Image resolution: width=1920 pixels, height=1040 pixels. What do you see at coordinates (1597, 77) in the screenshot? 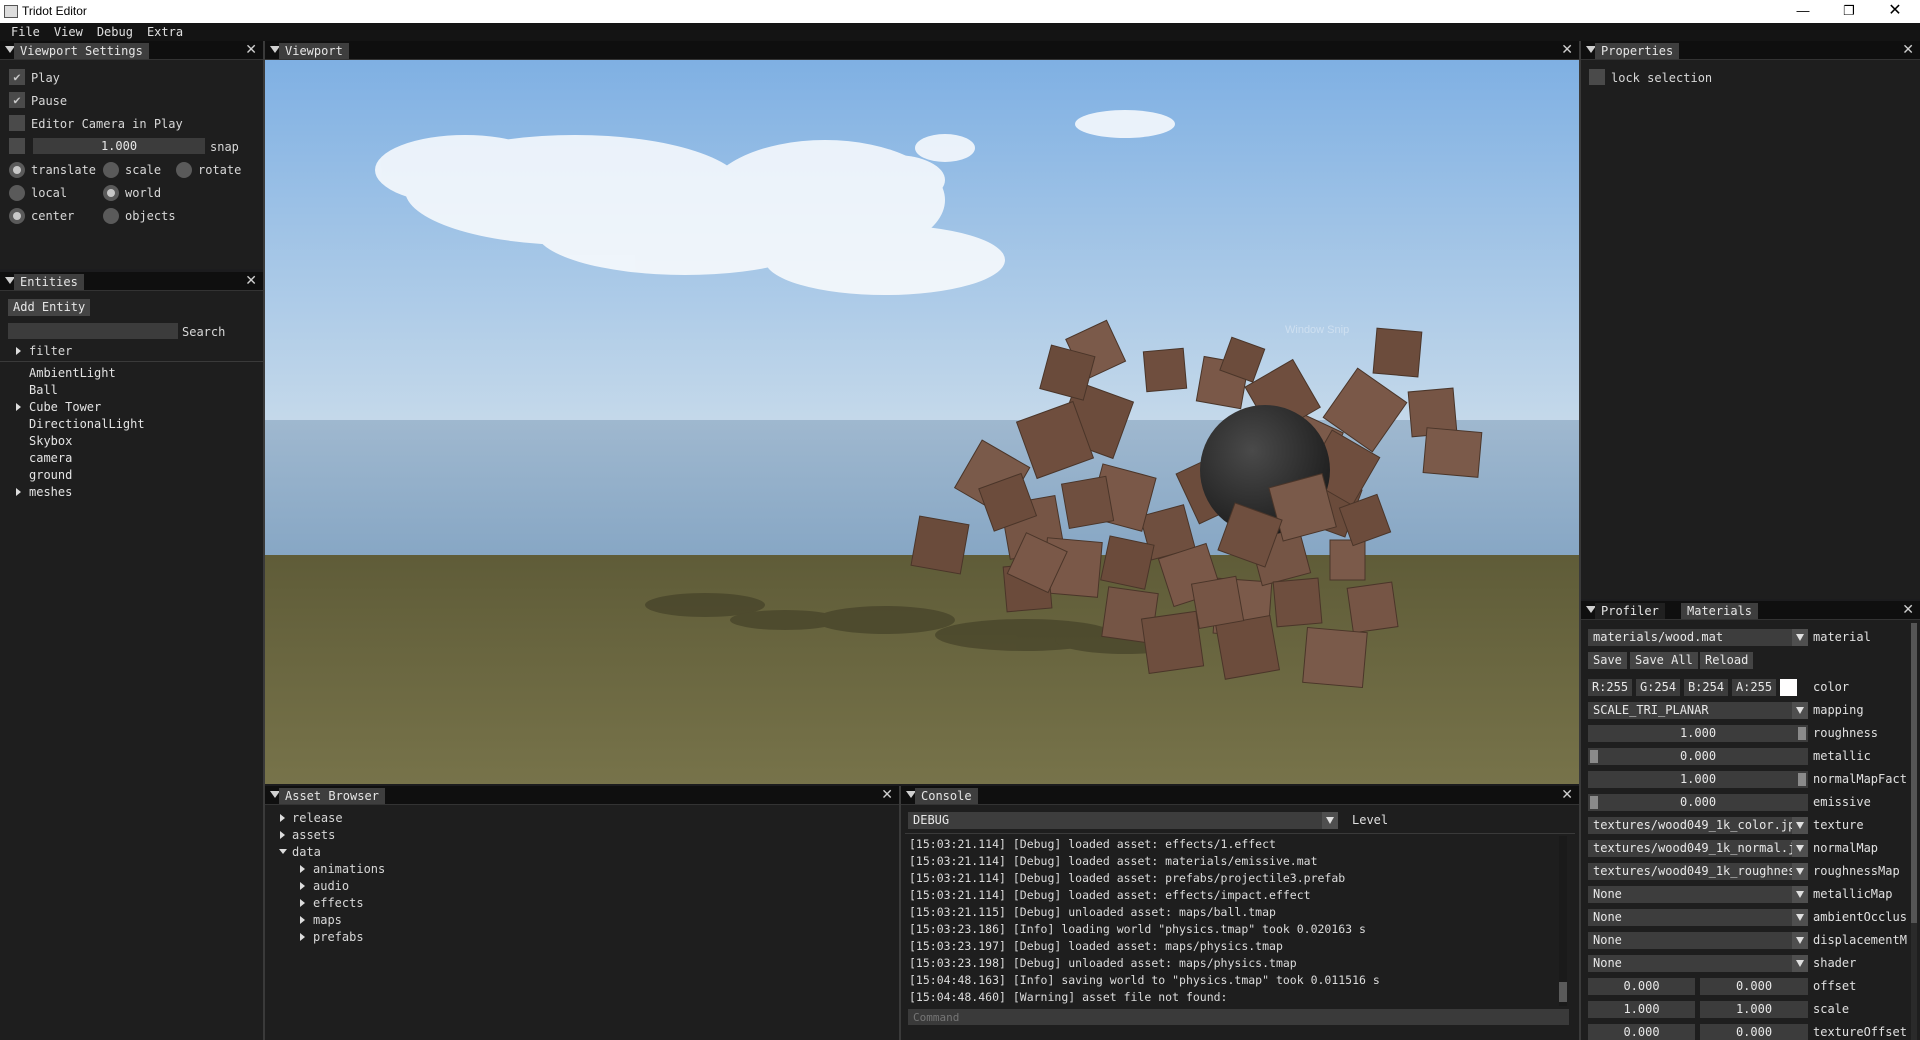
I see `lock-selection-checkbox` at bounding box center [1597, 77].